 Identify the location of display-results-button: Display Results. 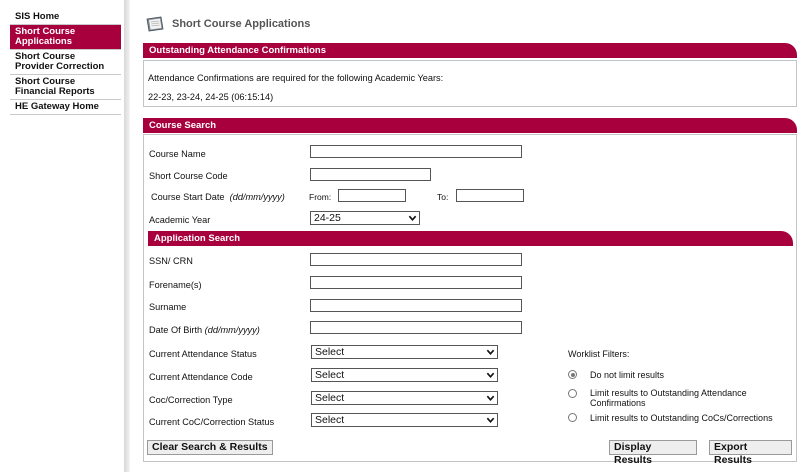
(653, 453).